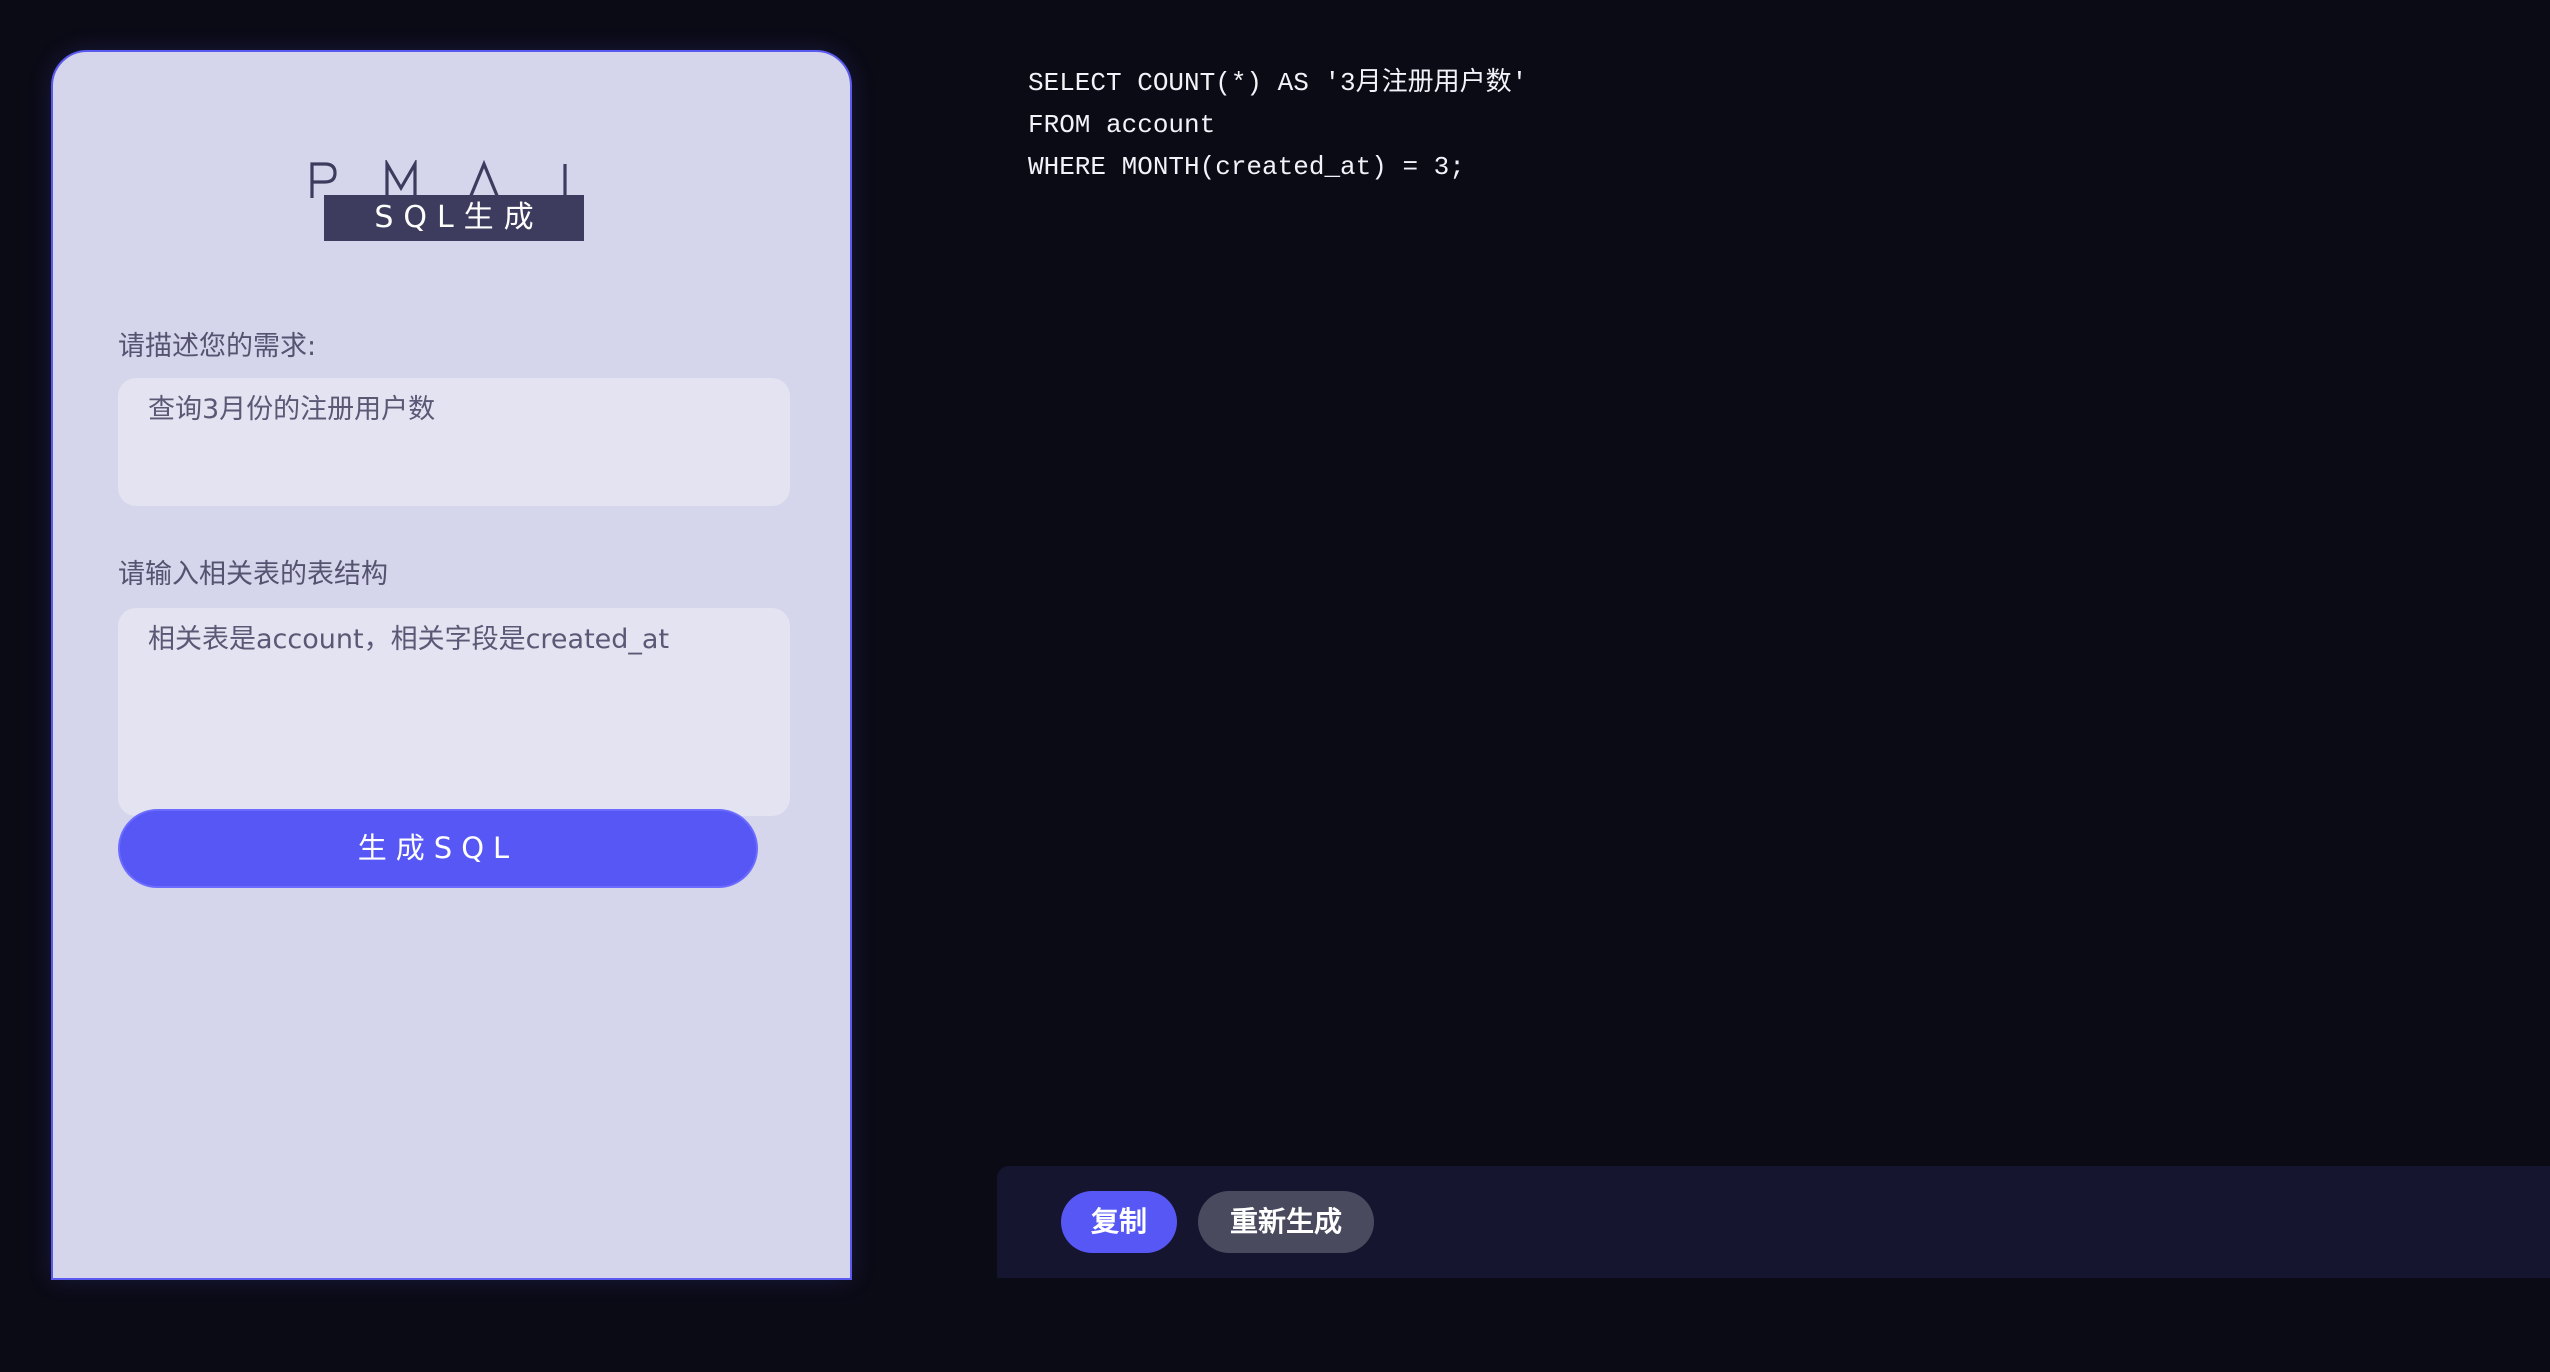 The image size is (2550, 1372). I want to click on sql-line: FROM account, so click(1122, 125).